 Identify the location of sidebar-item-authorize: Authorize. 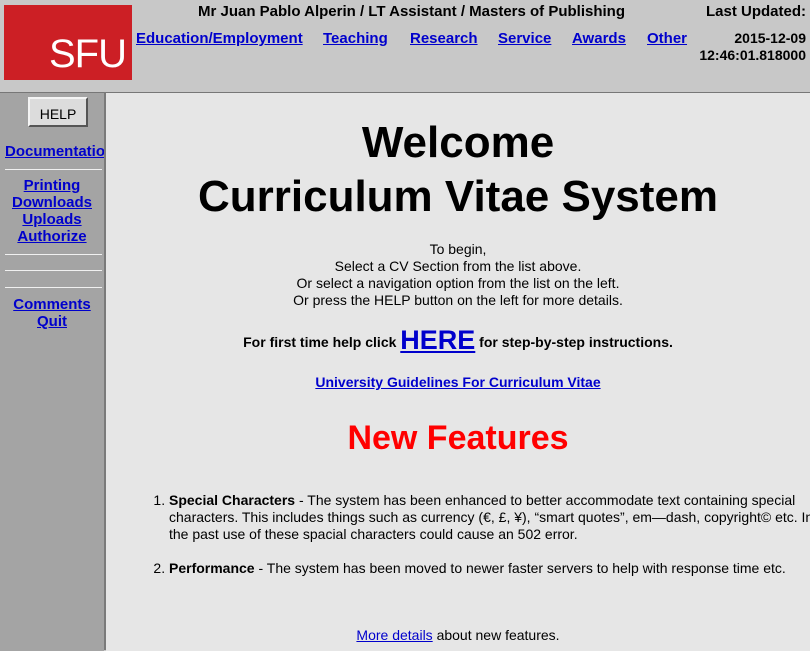
(52, 236).